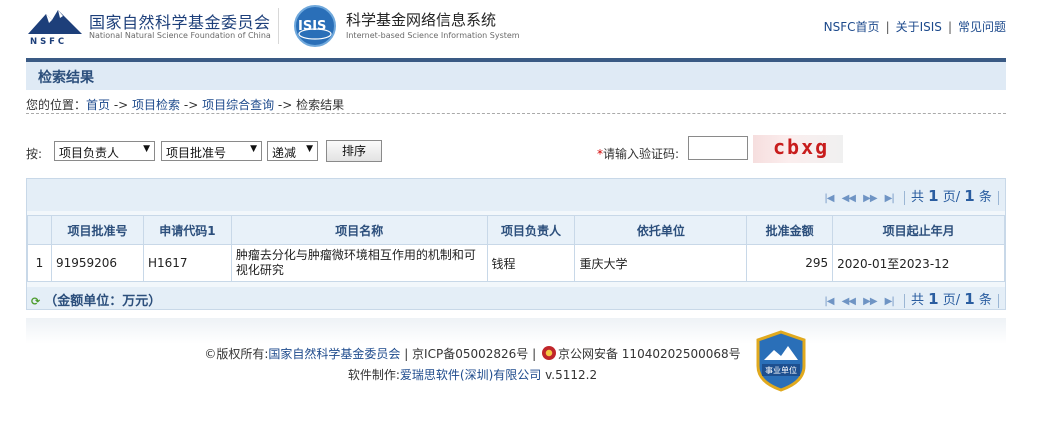 This screenshot has height=421, width=1053. I want to click on link-nsfc-home: NSFC首页, so click(852, 27).